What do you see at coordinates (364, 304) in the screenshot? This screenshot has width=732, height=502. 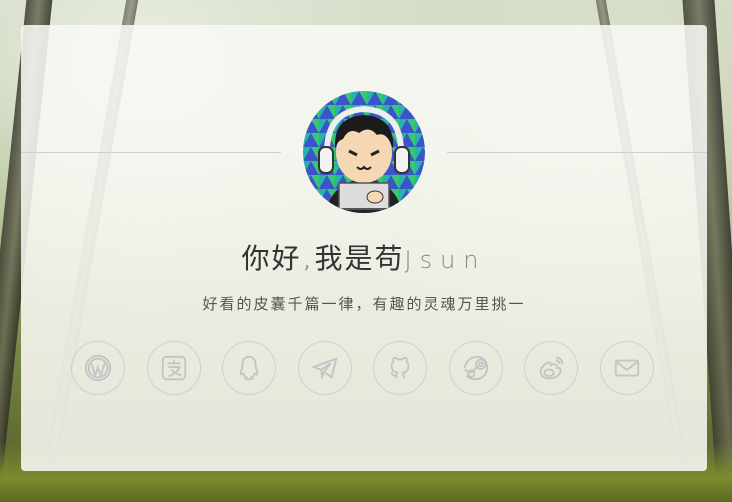 I see `tagline: 好看的皮囊千篇一律，有趣的灵魂万里挑一` at bounding box center [364, 304].